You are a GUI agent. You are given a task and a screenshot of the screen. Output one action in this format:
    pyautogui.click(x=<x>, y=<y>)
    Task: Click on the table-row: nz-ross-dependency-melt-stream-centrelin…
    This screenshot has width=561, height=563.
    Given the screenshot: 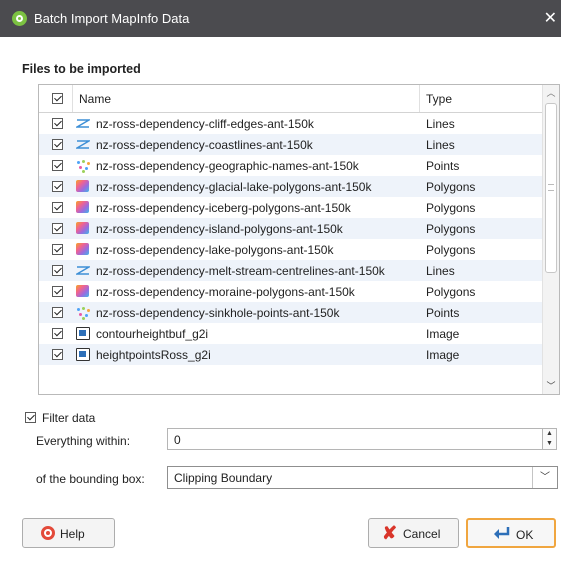 What is the action you would take?
    pyautogui.click(x=291, y=270)
    